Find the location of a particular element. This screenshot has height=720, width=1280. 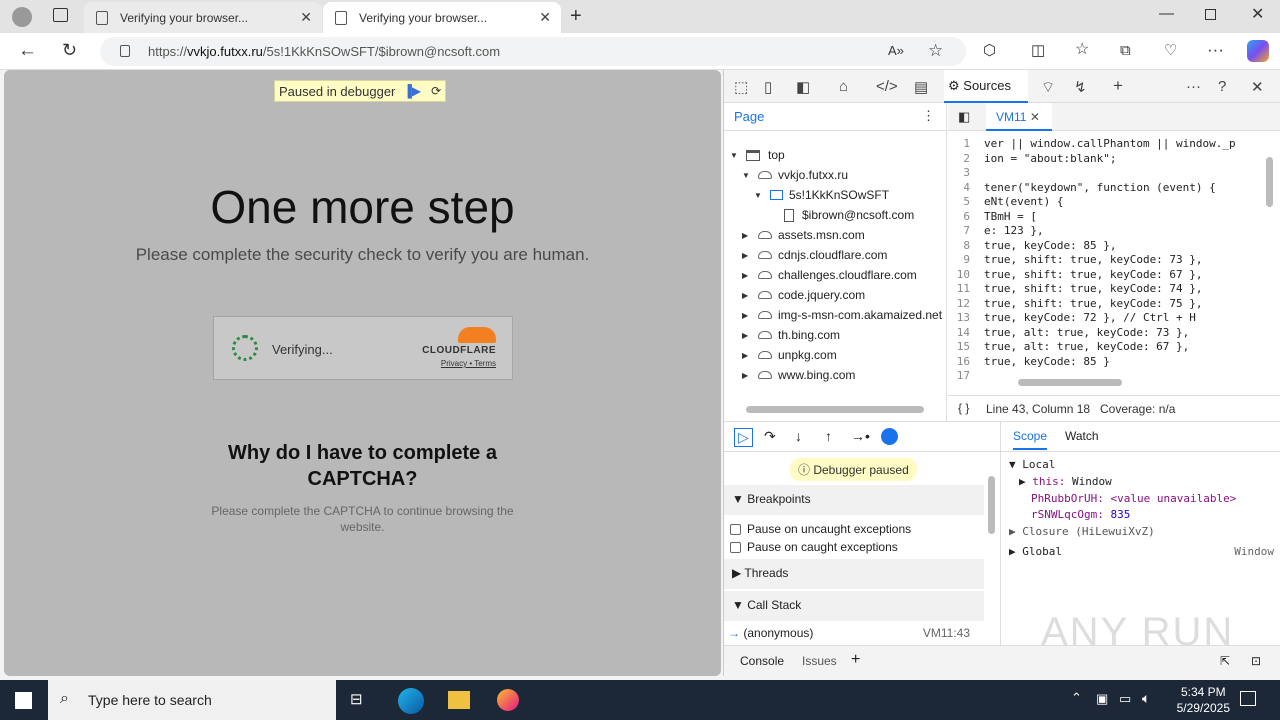

step-out-icon: ↑ is located at coordinates (828, 436).